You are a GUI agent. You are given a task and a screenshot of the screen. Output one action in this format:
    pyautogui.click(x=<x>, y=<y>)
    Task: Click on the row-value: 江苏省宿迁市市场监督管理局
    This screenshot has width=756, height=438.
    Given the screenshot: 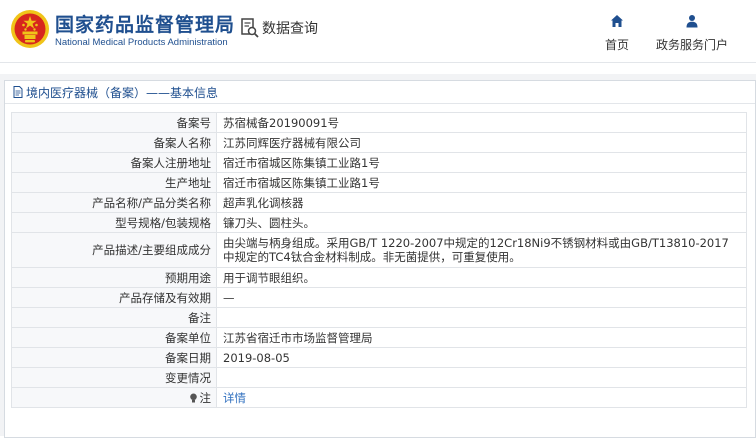 What is the action you would take?
    pyautogui.click(x=481, y=337)
    